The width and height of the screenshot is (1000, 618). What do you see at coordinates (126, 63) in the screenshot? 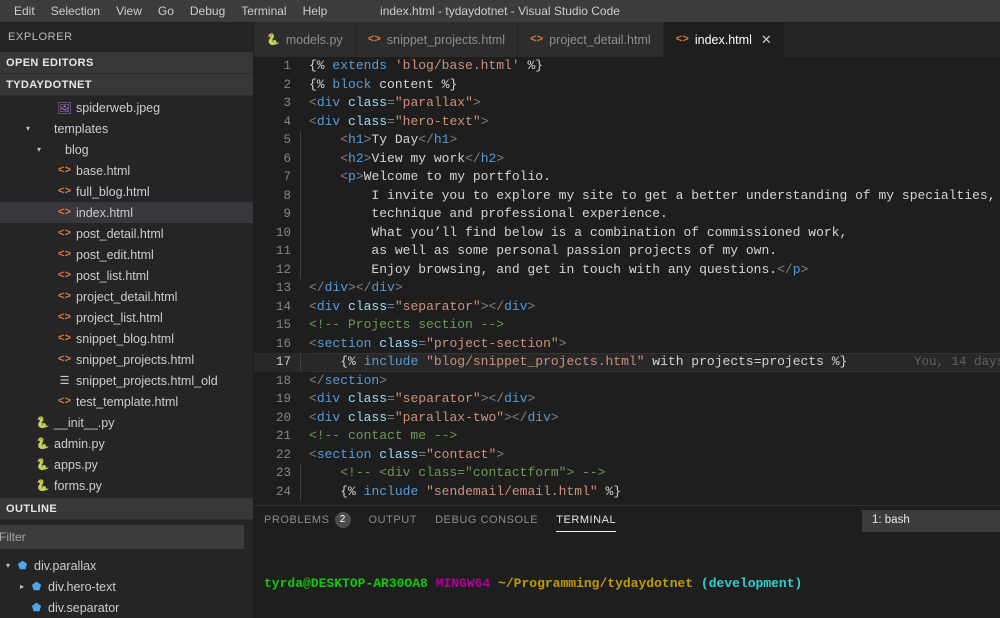
I see `open-editors-section-header: OPEN EDITORS` at bounding box center [126, 63].